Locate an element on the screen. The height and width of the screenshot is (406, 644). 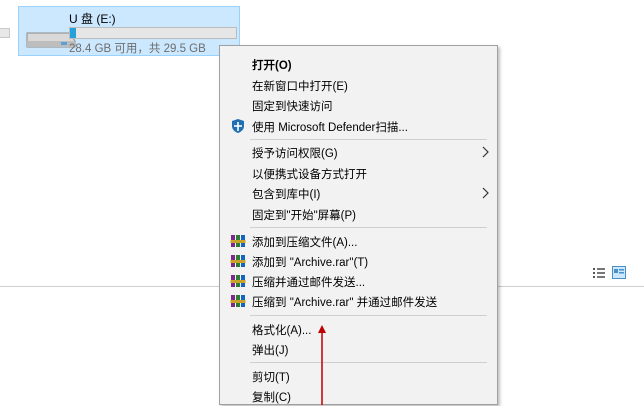
menu-label-include-library: 包含到库中(I) is located at coordinates (286, 195).